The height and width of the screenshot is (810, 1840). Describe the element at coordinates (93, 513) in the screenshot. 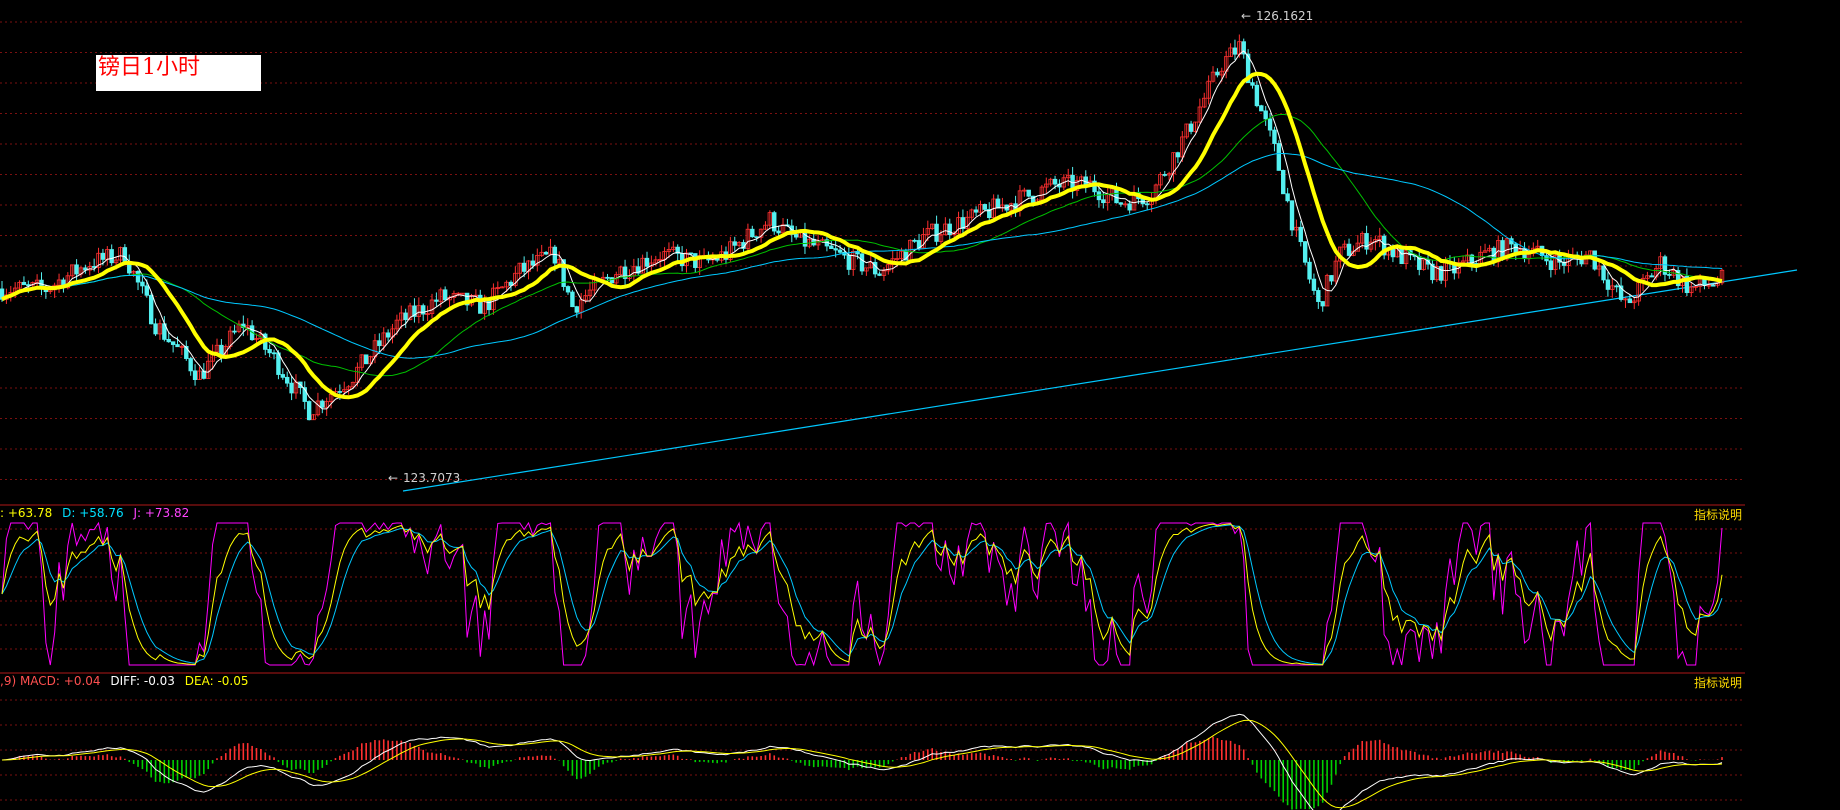

I see `kdj-d-value: D: +58.76` at that location.